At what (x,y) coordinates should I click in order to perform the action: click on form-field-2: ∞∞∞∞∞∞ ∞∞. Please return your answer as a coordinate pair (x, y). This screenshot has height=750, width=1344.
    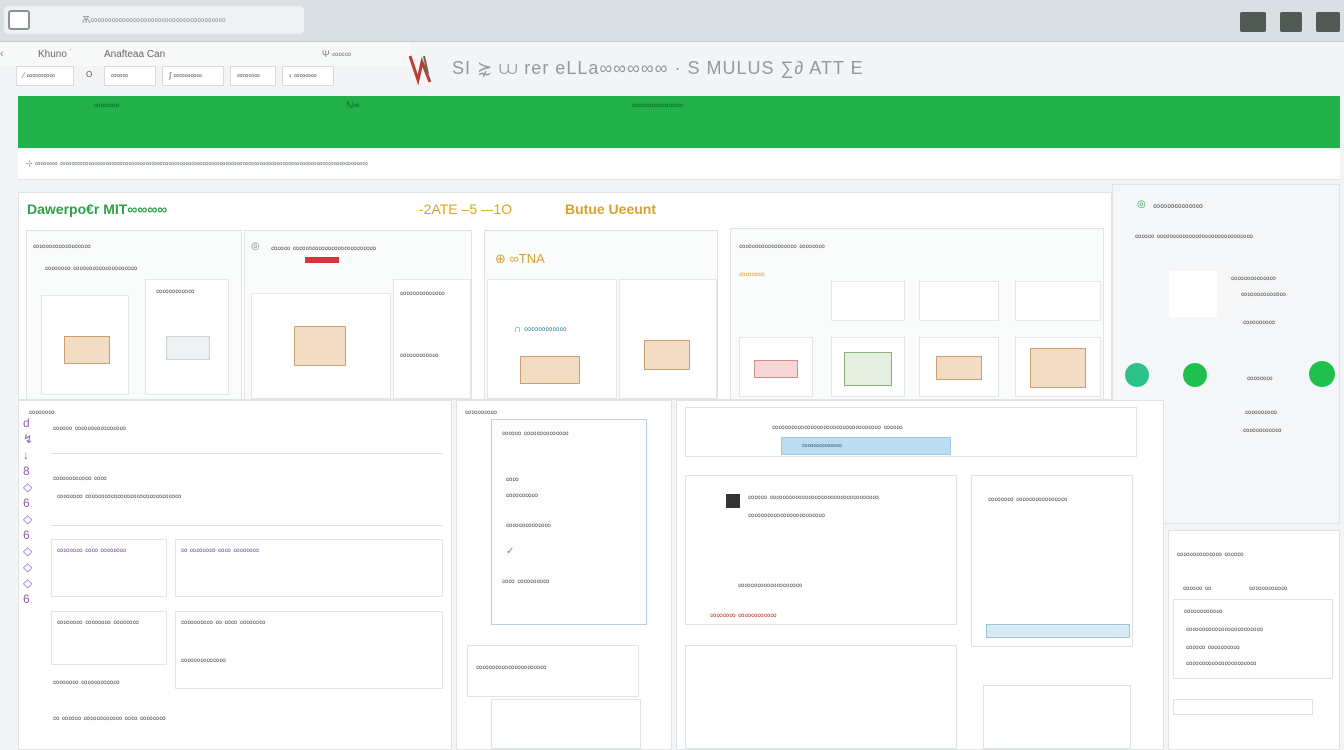
    Looking at the image, I should click on (80, 478).